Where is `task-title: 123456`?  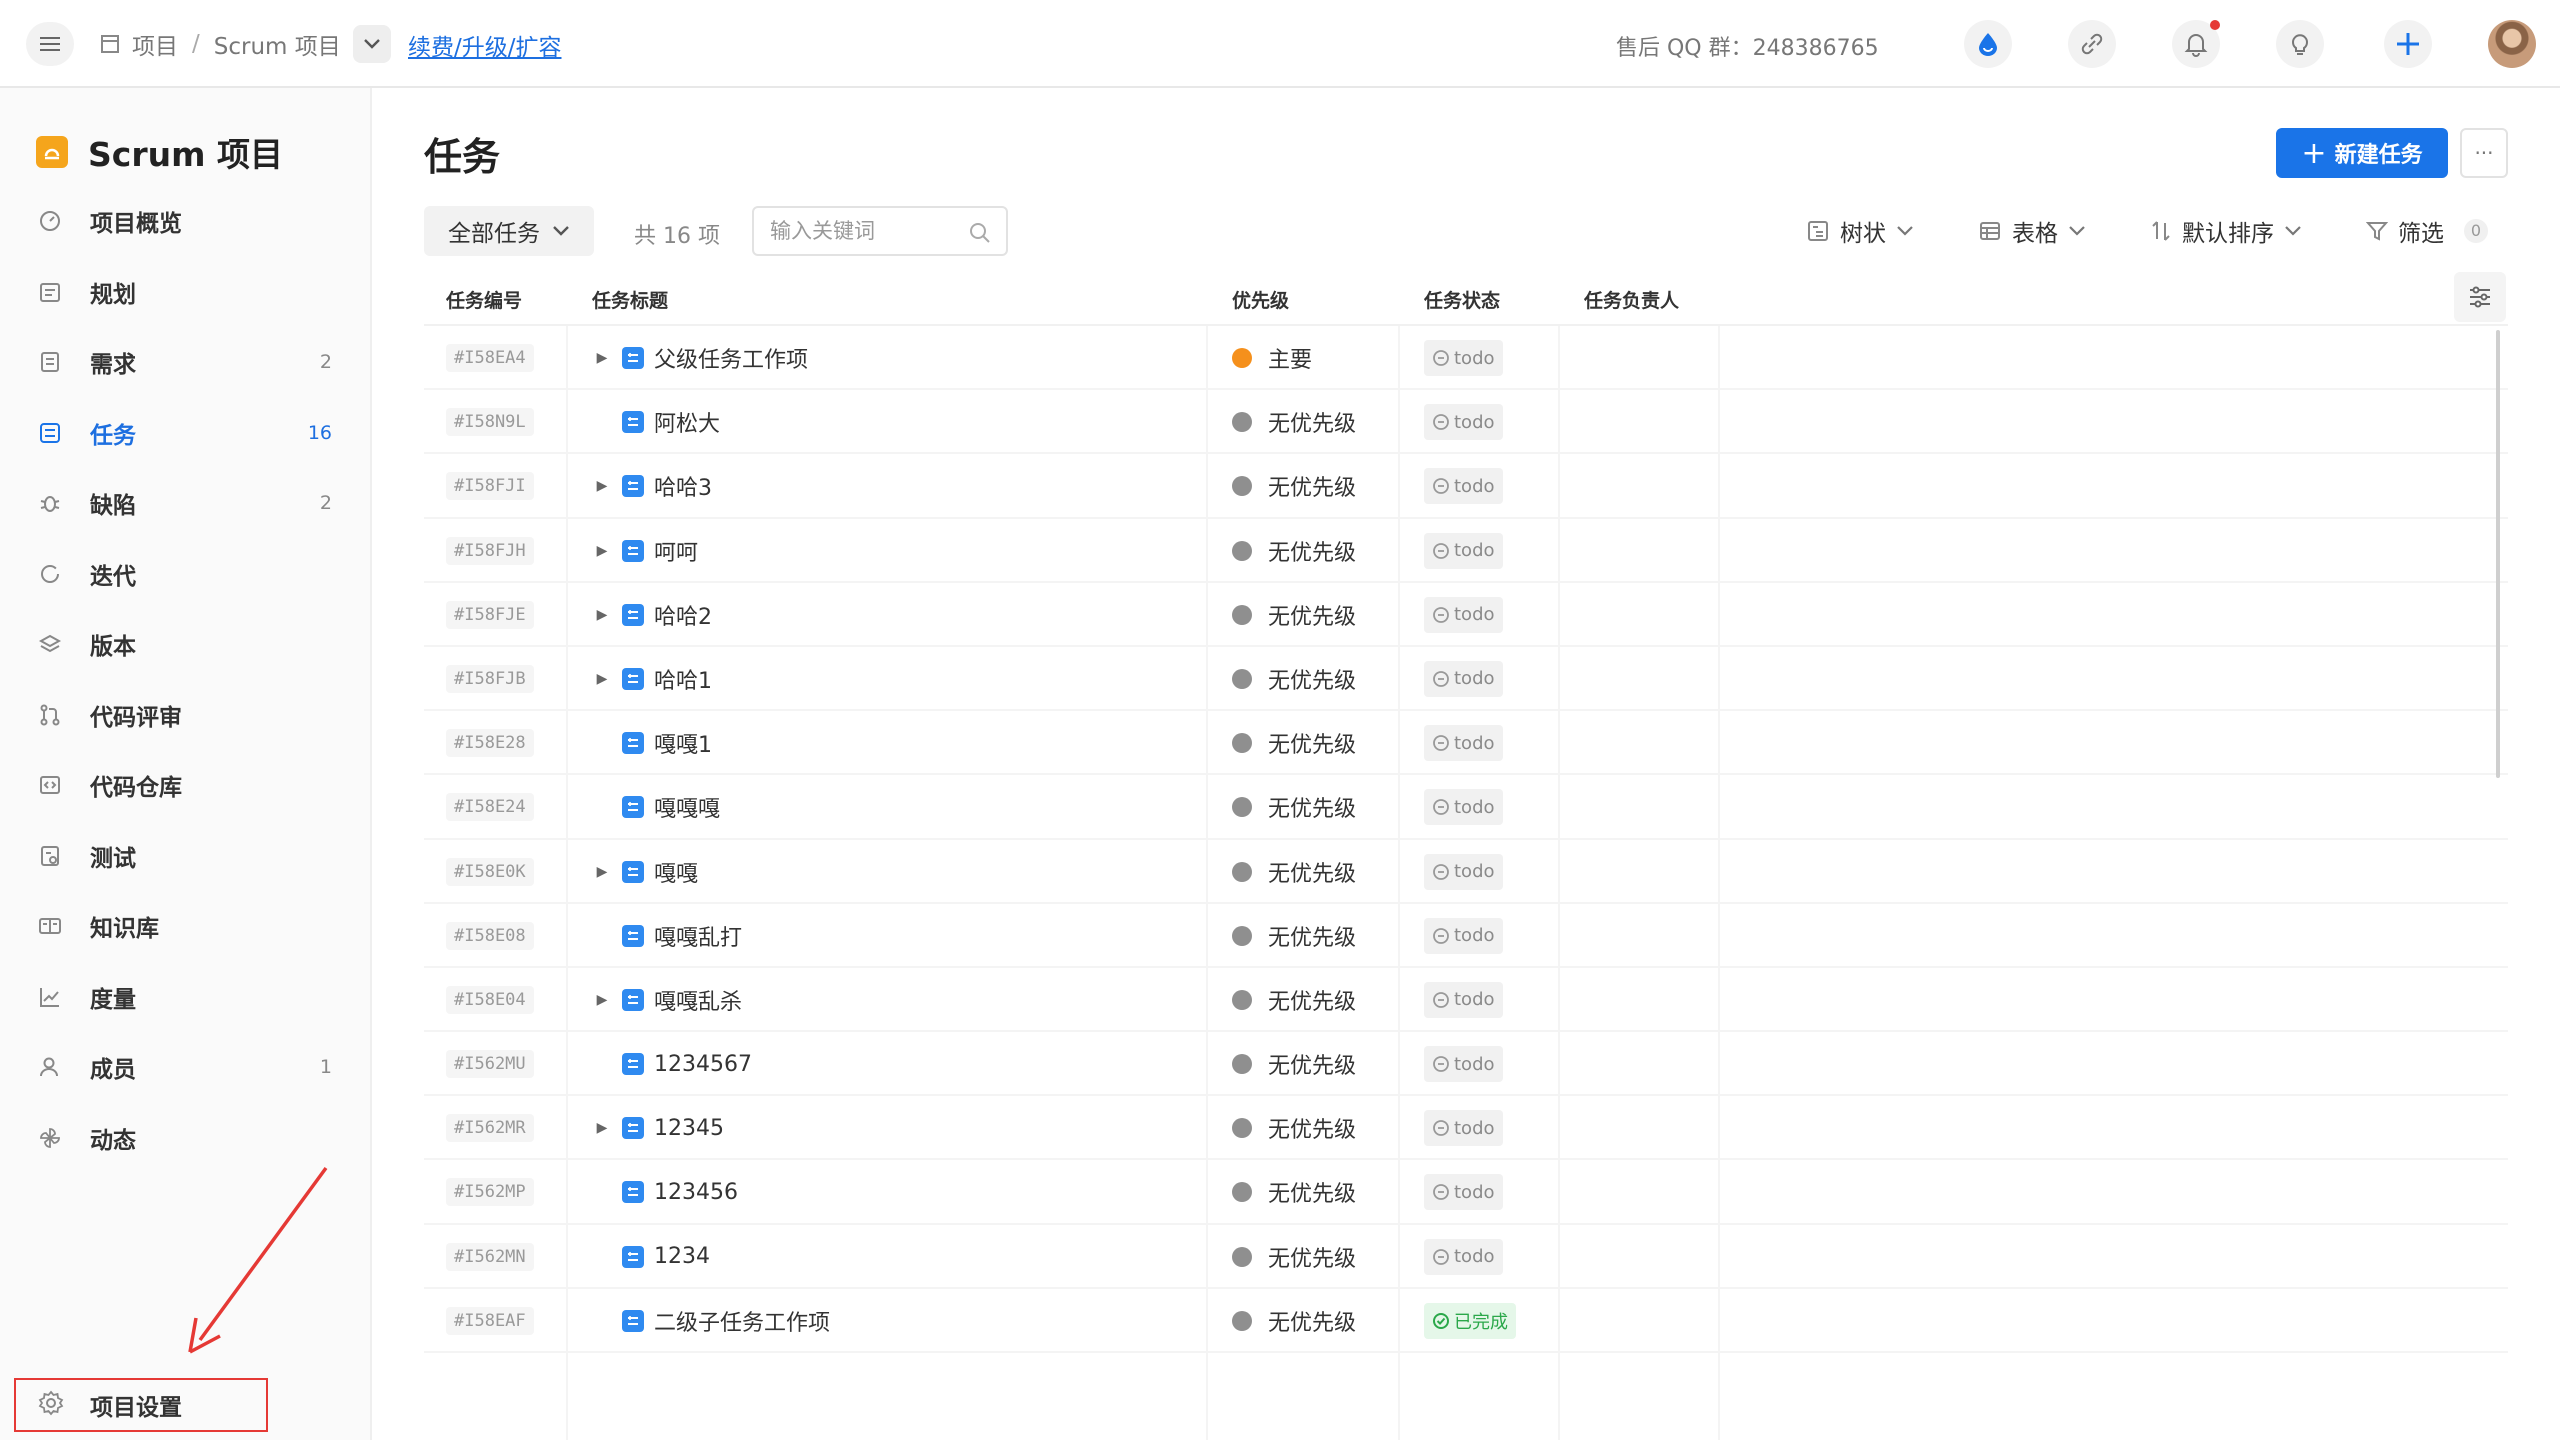 task-title: 123456 is located at coordinates (696, 1192).